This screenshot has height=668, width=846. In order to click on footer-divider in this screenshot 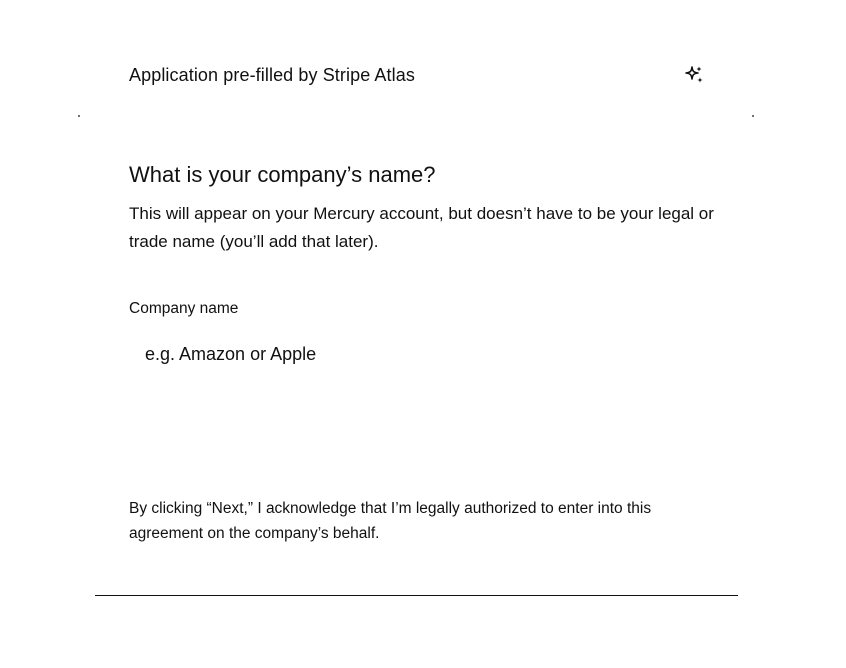, I will do `click(416, 595)`.